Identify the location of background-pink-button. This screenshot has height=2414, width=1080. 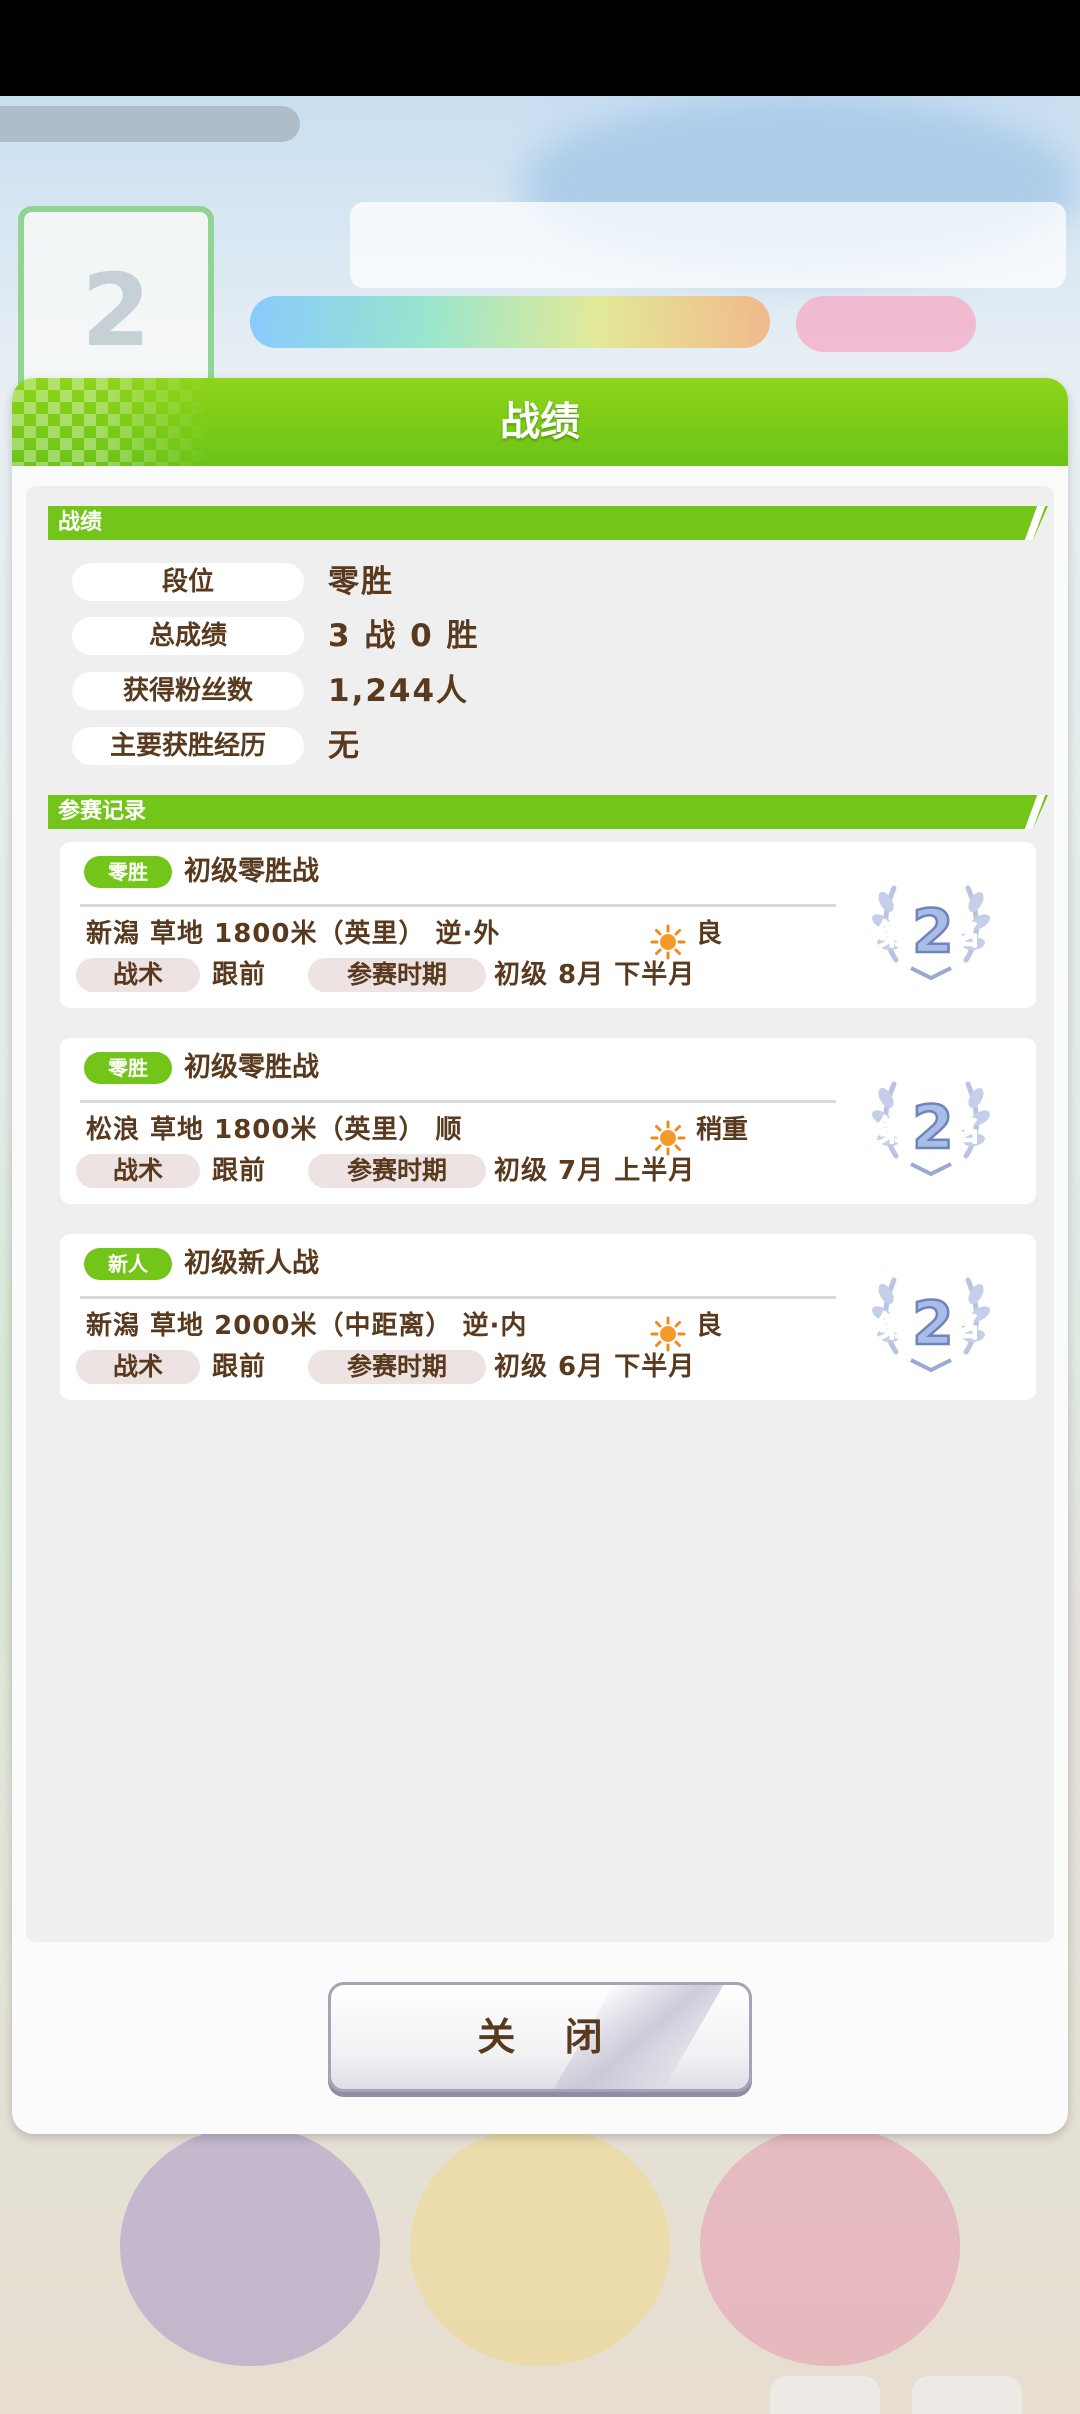
(886, 324).